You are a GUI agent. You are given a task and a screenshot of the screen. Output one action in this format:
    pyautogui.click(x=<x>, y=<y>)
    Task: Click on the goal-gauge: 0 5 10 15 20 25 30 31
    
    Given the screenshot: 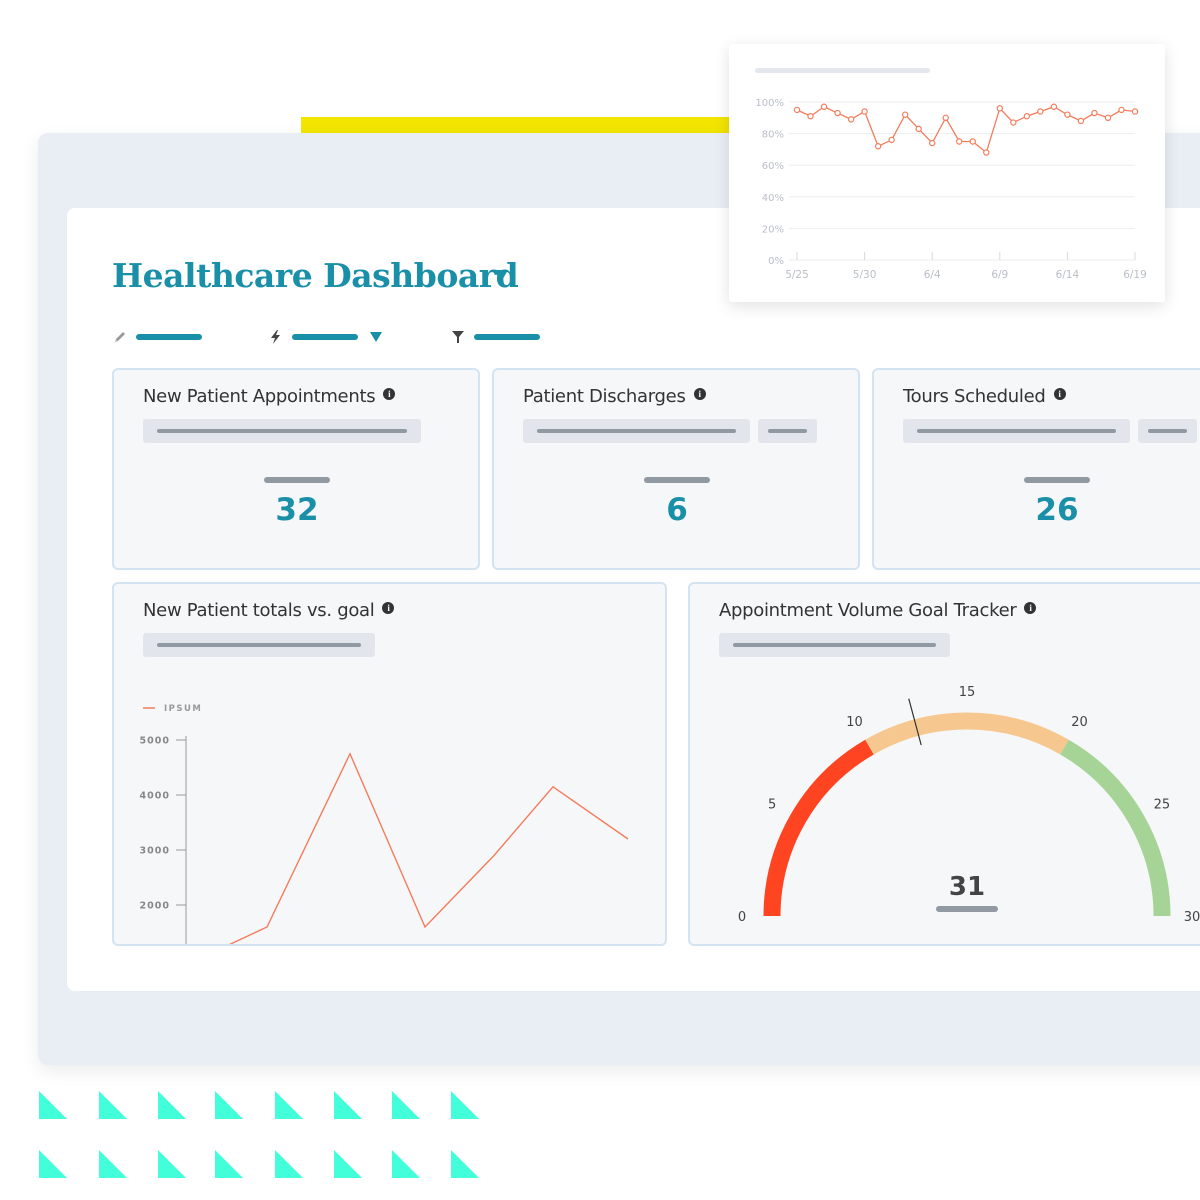 What is the action you would take?
    pyautogui.click(x=969, y=805)
    